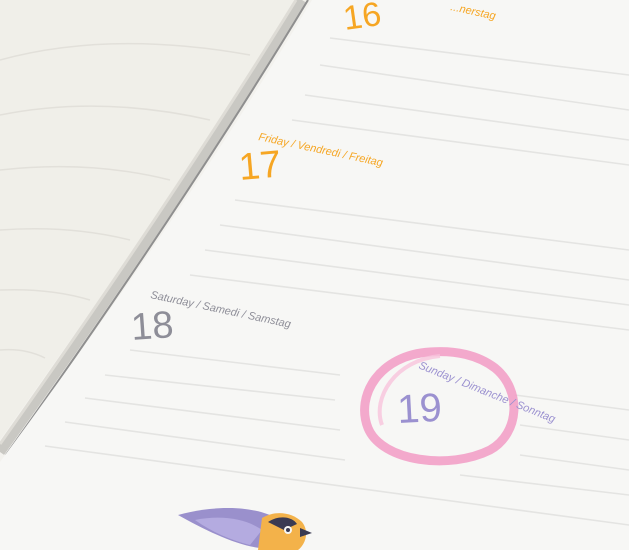  Describe the element at coordinates (152, 326) in the screenshot. I see `day-number-18: 18` at that location.